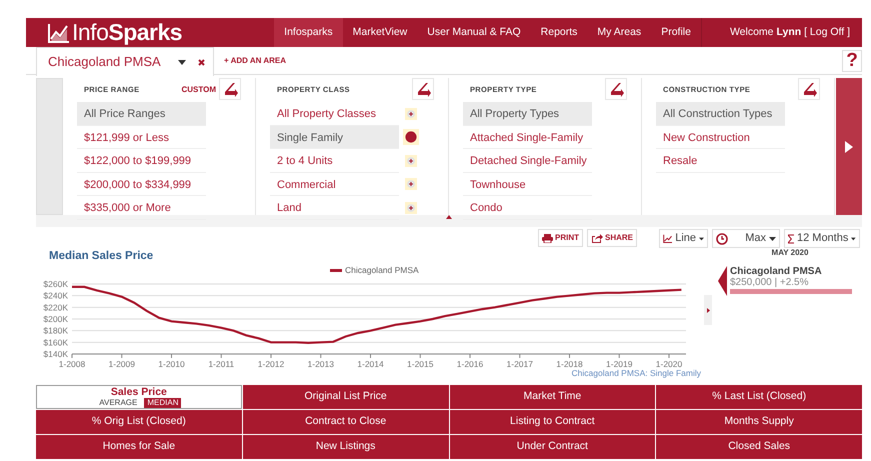  I want to click on metric-tab: Contract to Close, so click(345, 422).